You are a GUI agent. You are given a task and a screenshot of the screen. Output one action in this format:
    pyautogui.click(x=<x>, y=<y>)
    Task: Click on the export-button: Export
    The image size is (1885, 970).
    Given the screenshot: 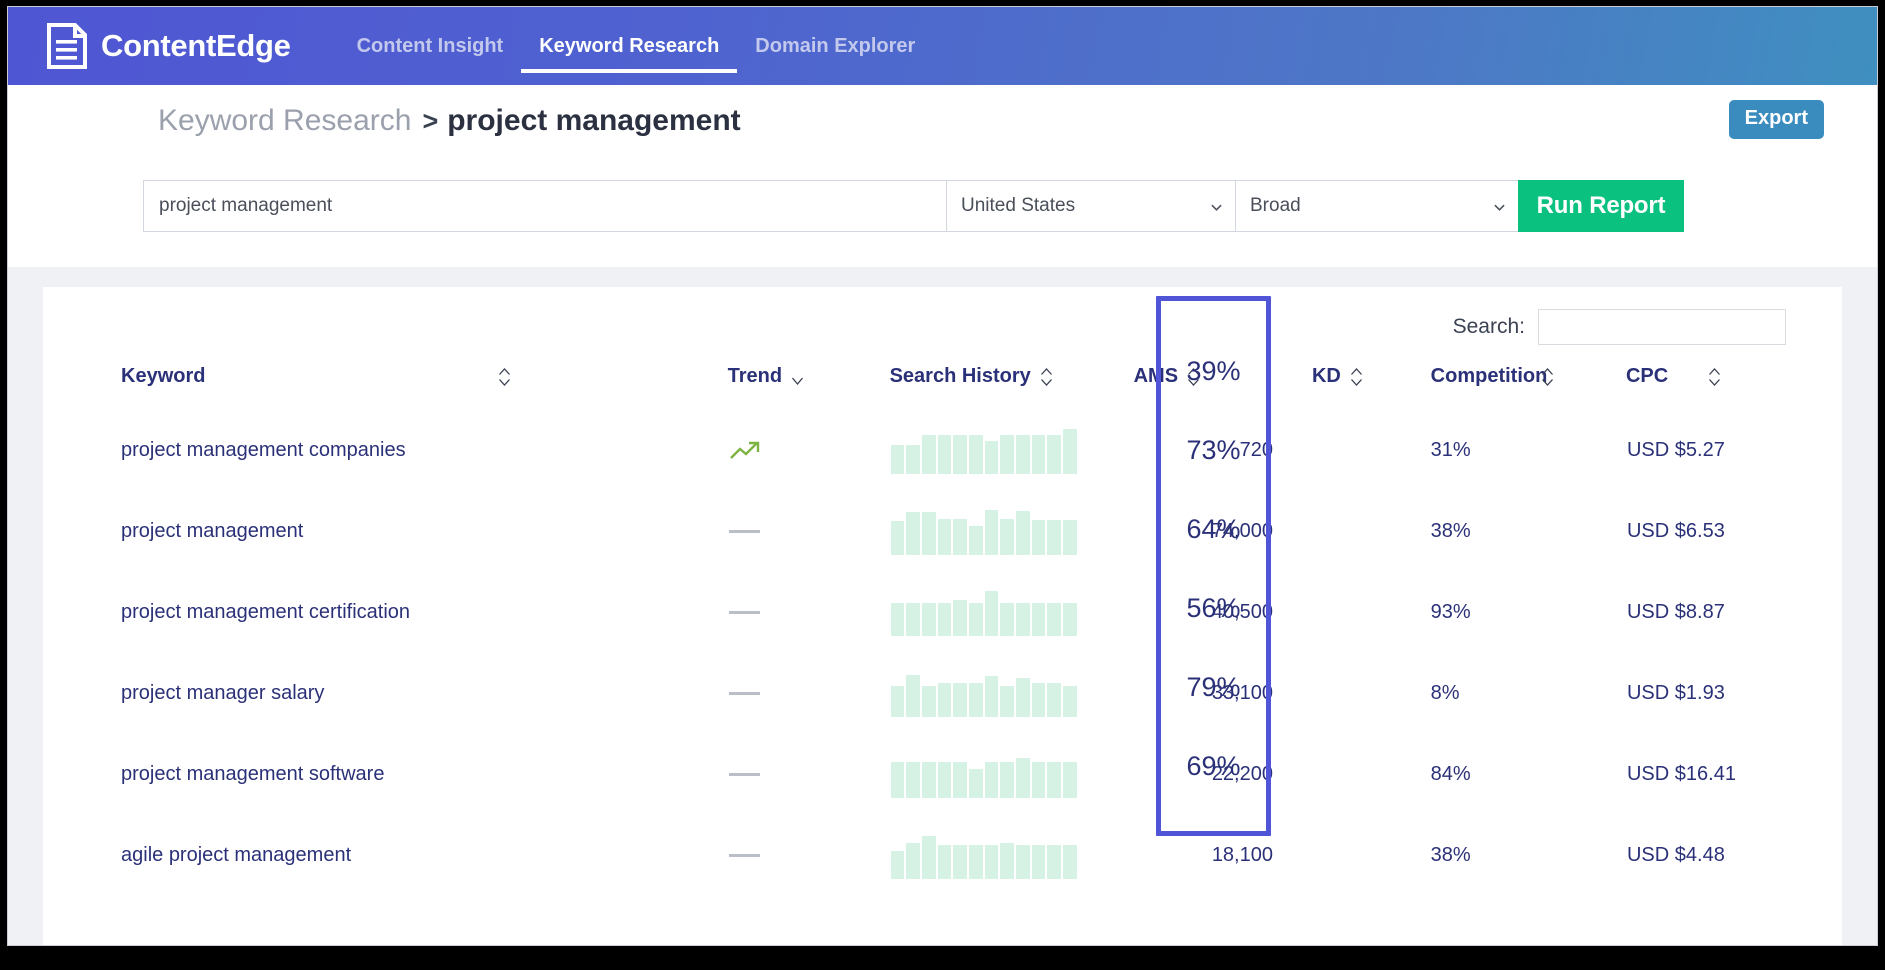 What is the action you would take?
    pyautogui.click(x=1776, y=119)
    